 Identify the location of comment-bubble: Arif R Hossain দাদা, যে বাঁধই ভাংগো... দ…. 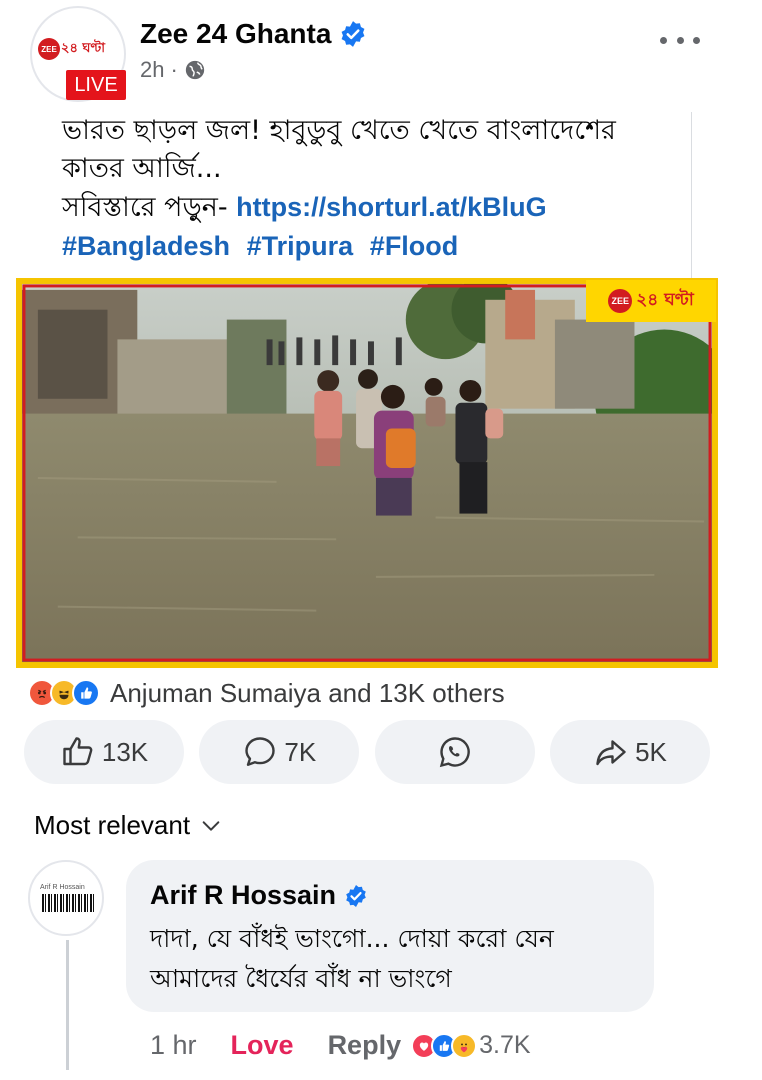
(390, 936).